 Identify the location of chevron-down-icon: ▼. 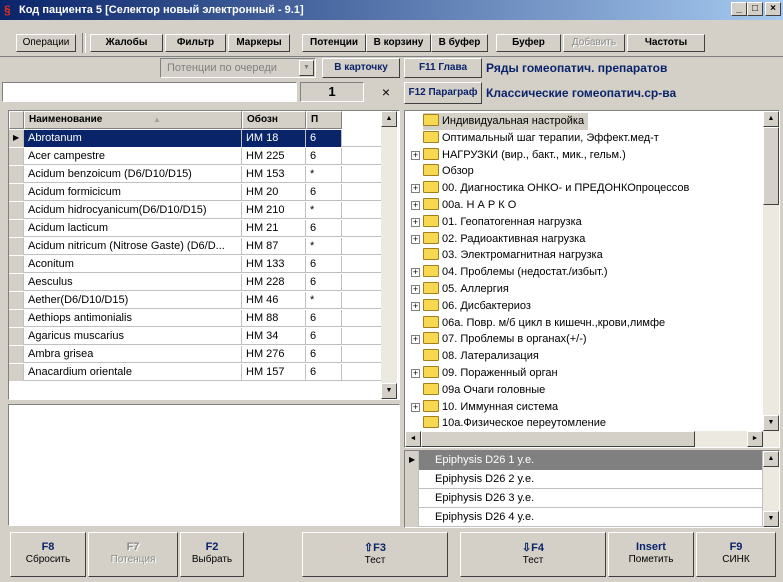
(306, 68).